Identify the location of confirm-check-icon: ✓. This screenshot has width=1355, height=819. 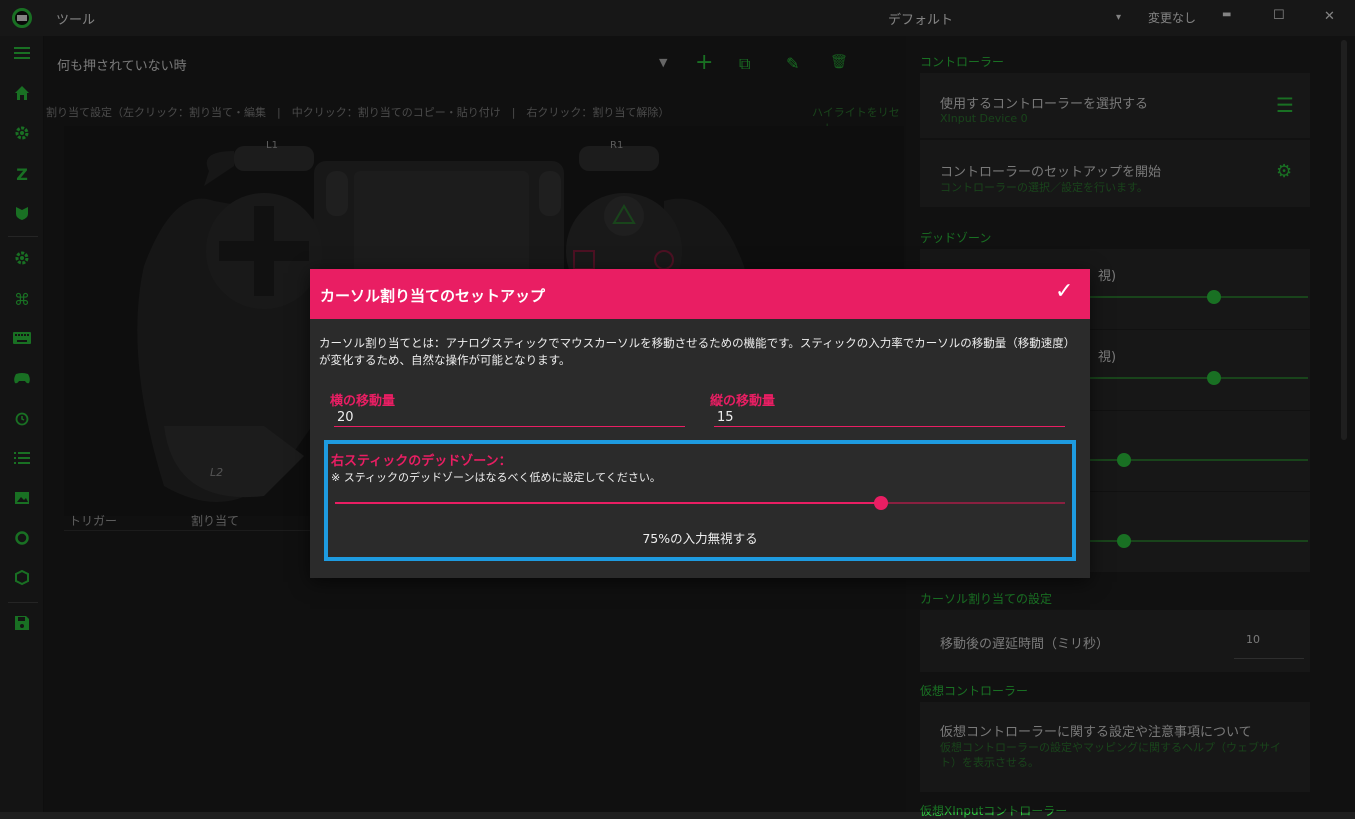
(1064, 291).